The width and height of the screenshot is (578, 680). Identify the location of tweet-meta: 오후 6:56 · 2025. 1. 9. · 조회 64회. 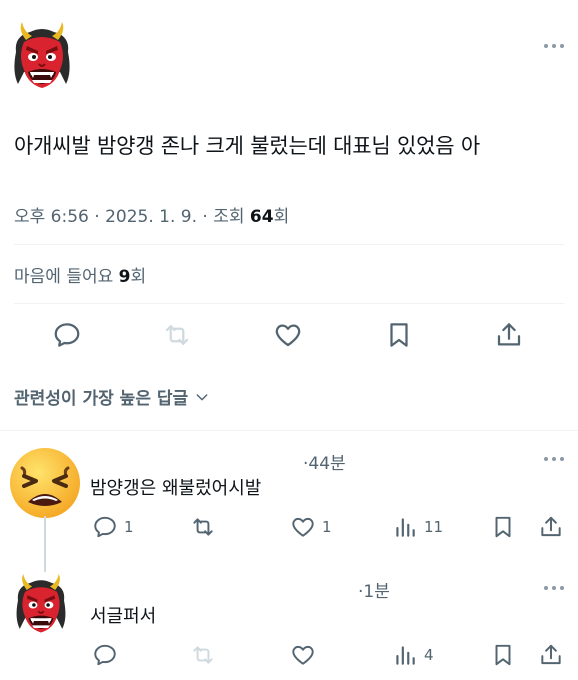
(151, 214).